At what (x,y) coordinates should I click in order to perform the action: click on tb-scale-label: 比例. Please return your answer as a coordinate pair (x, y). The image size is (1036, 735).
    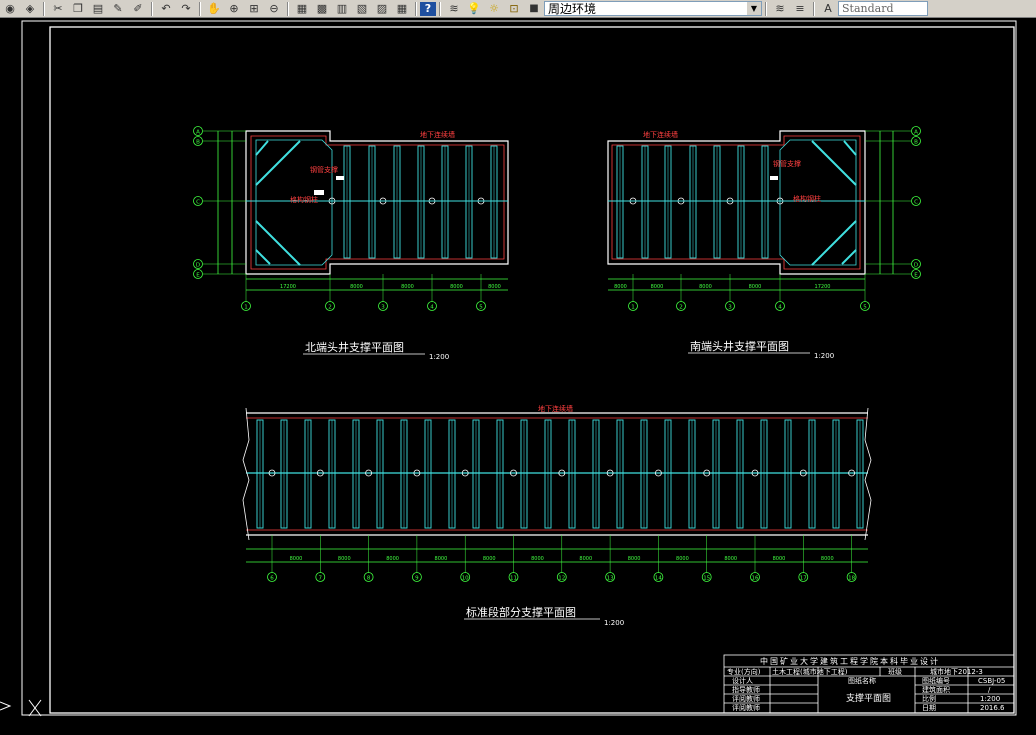
    Looking at the image, I should click on (929, 698).